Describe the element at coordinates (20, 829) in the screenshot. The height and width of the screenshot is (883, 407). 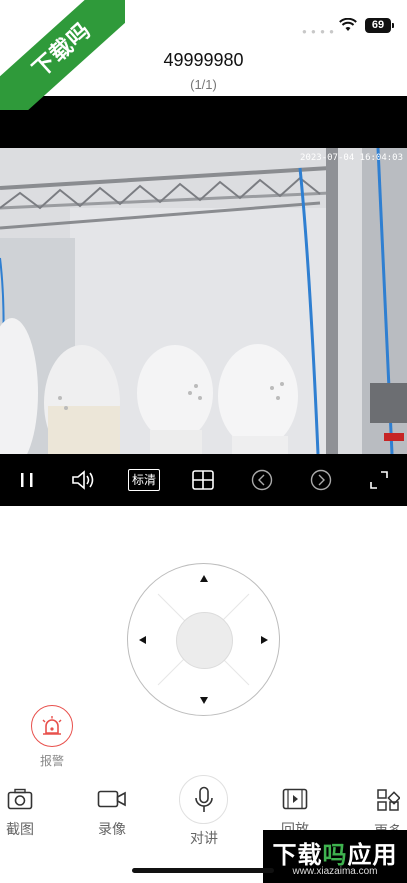
I see `screenshot-label: 截图` at that location.